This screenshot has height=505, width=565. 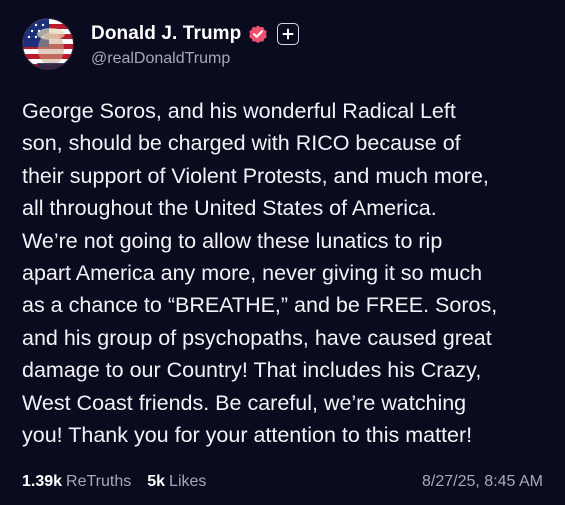 I want to click on post-header: Donald J. Trump @realDonaldTrump, so click(x=161, y=44).